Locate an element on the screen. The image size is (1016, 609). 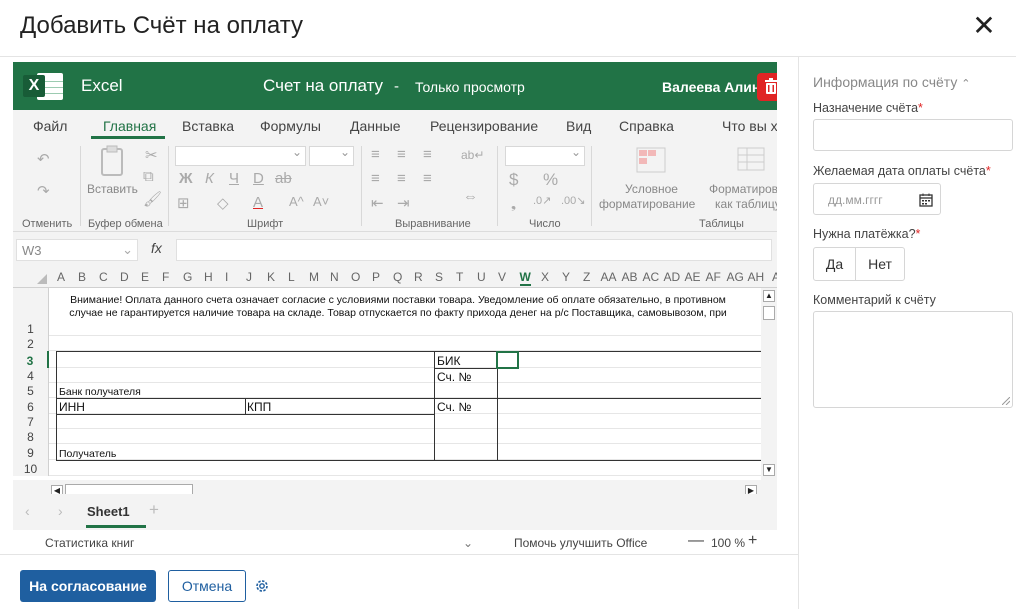
column-header-s: S is located at coordinates (439, 277).